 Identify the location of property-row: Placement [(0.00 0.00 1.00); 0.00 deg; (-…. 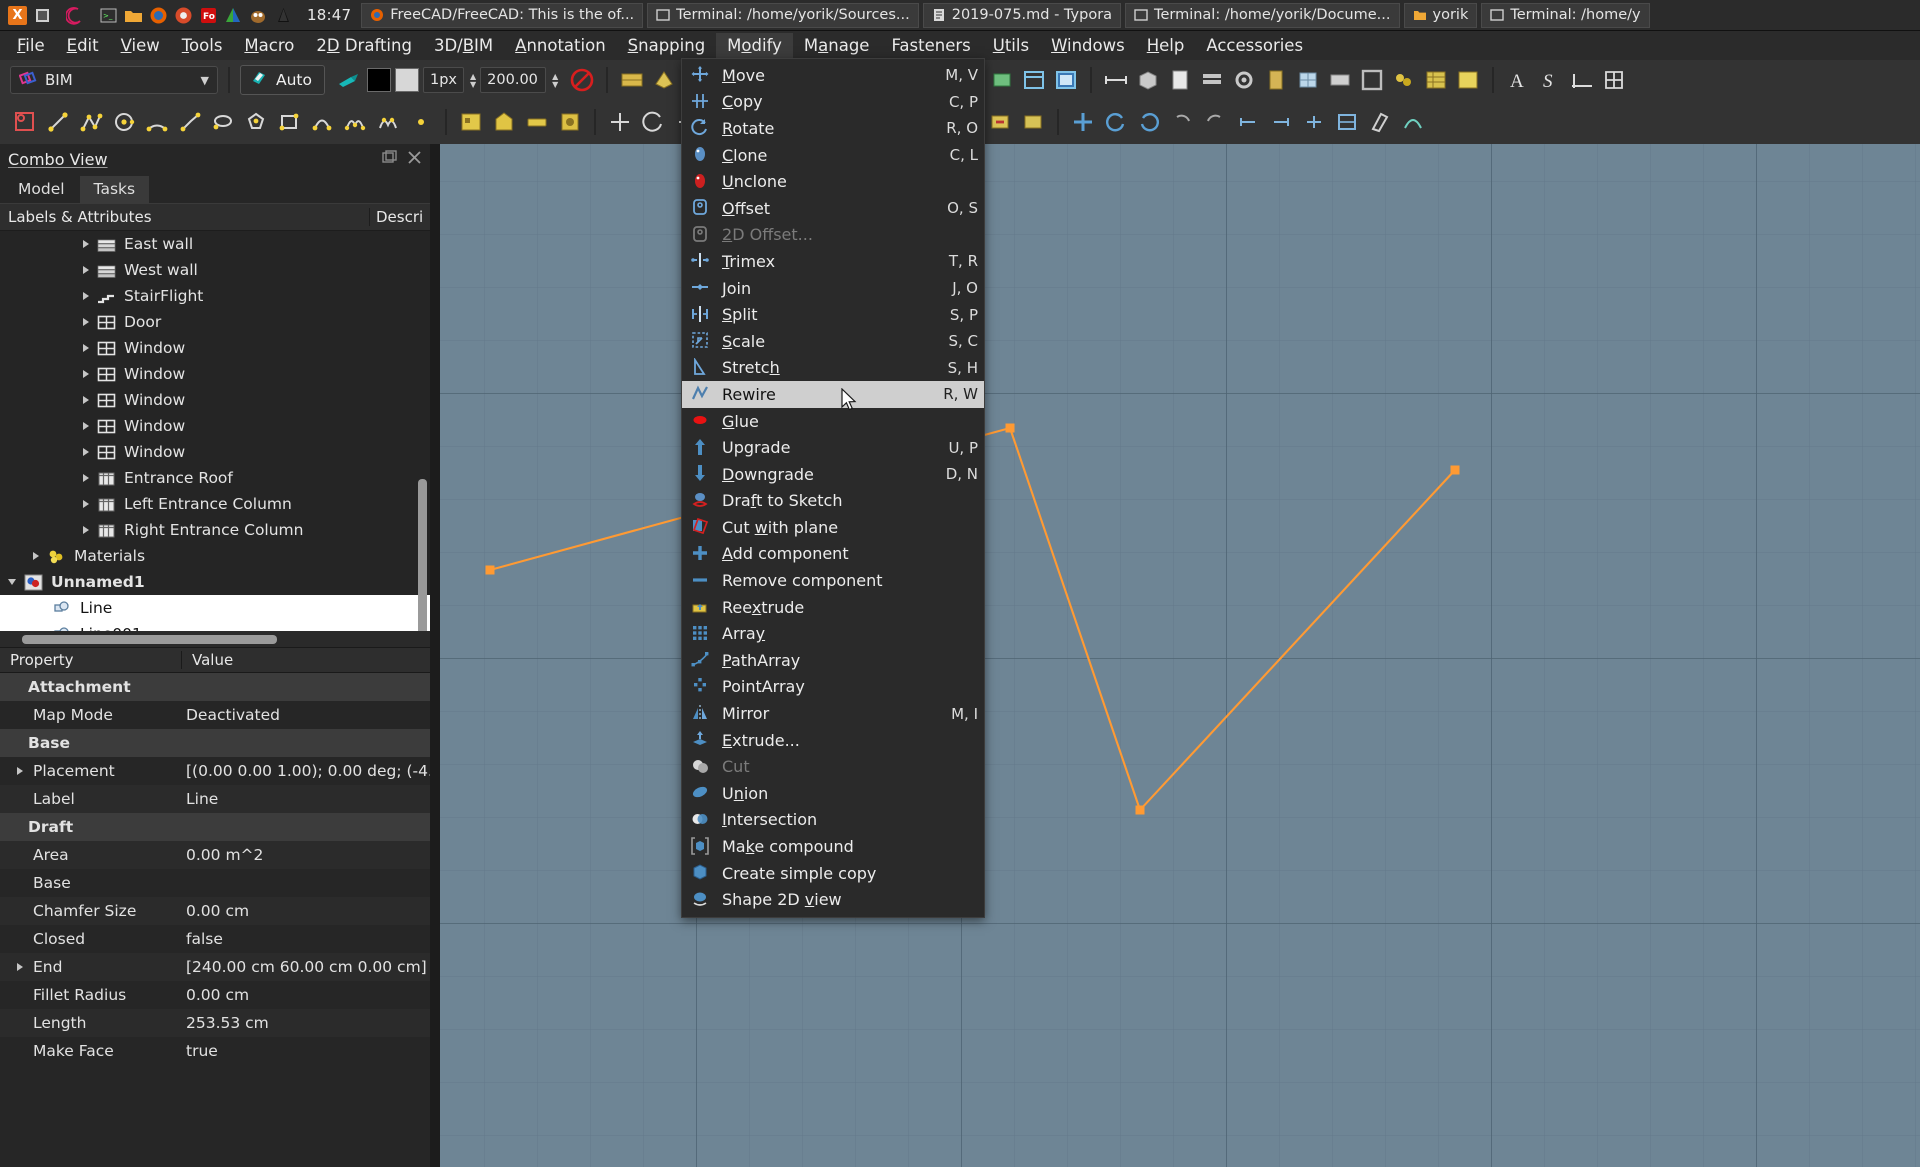
(215, 771).